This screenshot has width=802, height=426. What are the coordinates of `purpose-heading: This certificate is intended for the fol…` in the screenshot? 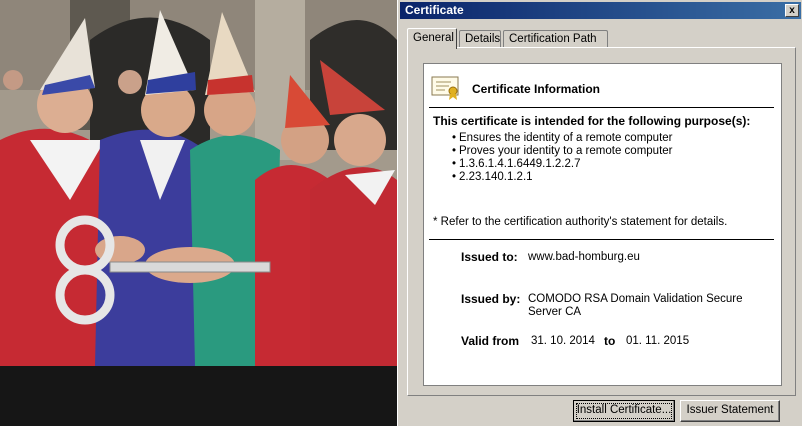 It's located at (592, 121).